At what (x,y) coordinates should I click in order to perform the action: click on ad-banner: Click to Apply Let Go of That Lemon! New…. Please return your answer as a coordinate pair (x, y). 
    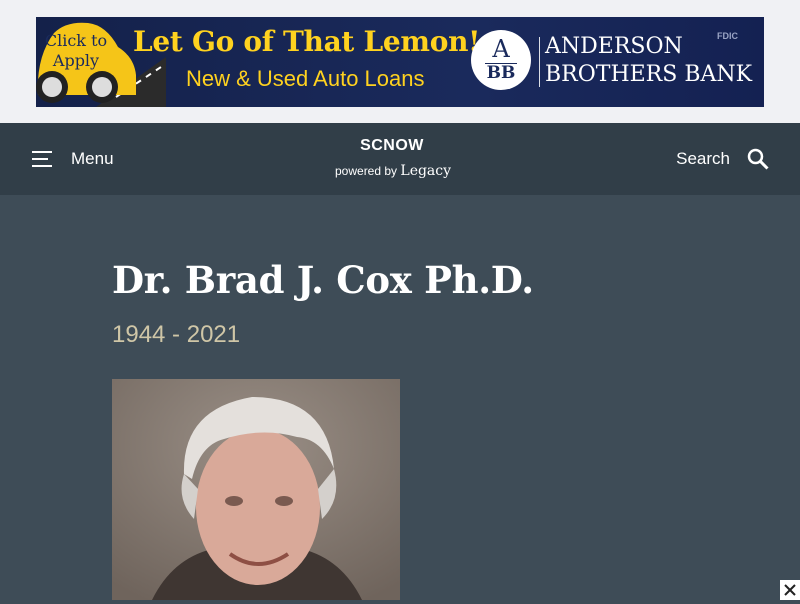
    Looking at the image, I should click on (400, 62).